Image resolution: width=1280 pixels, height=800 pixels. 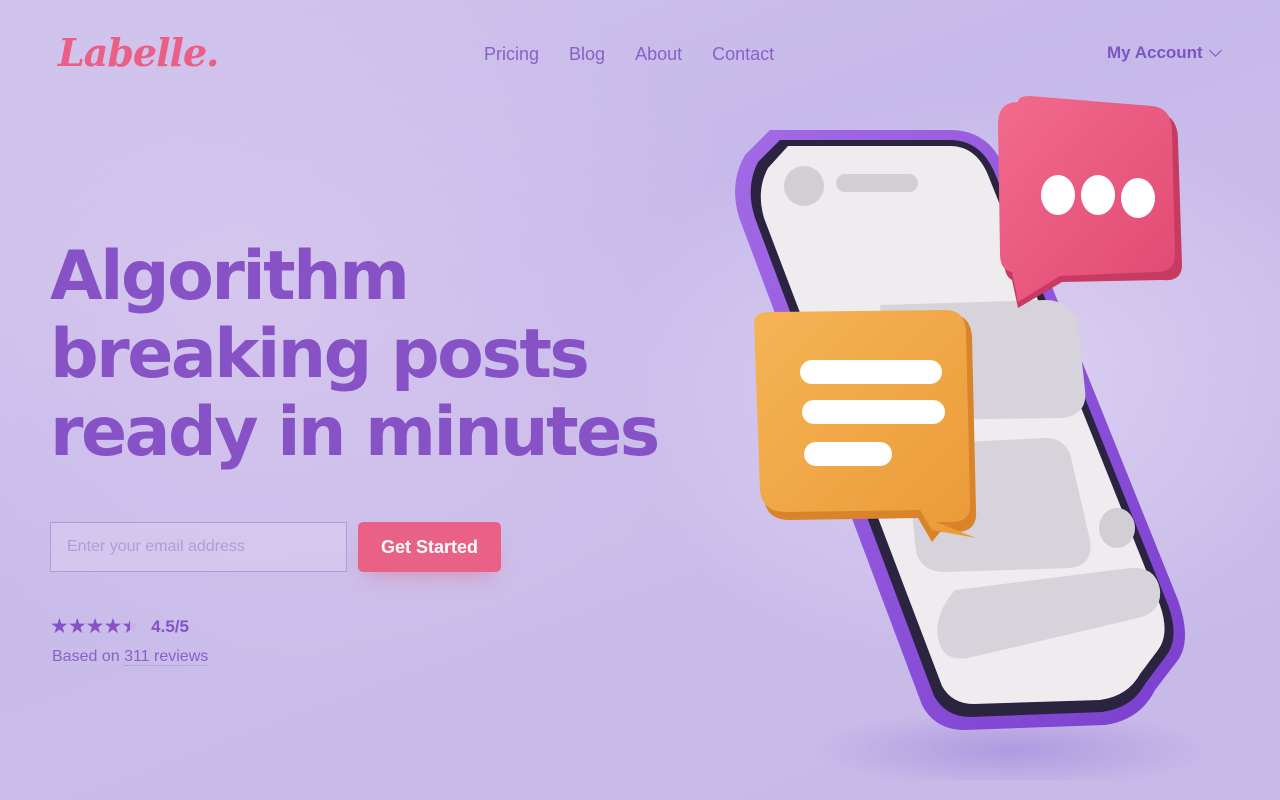 I want to click on reviews-count-link: 311 reviews, so click(x=166, y=657).